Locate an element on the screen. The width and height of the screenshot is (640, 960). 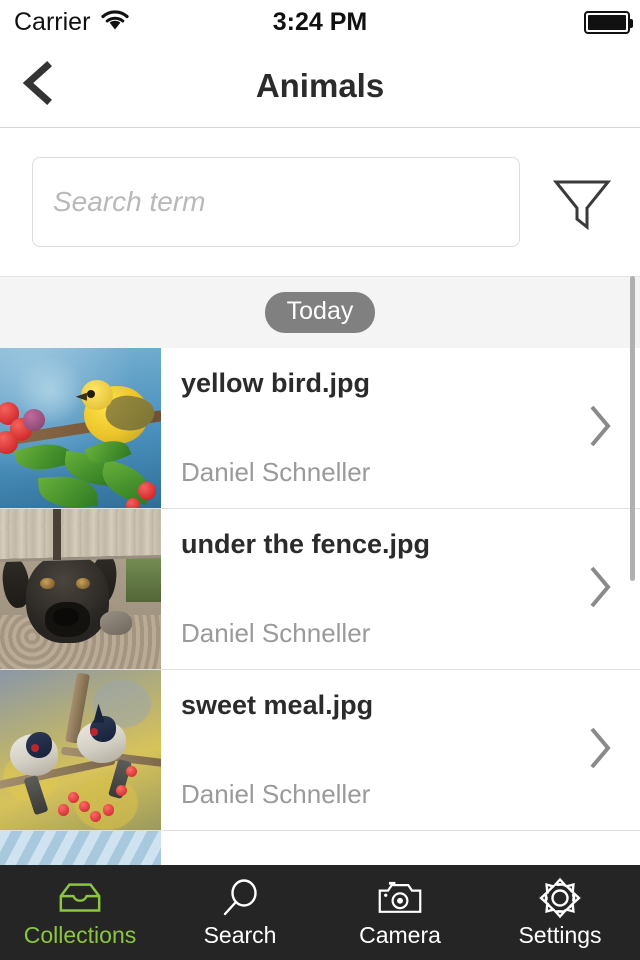
filter-button is located at coordinates (582, 205).